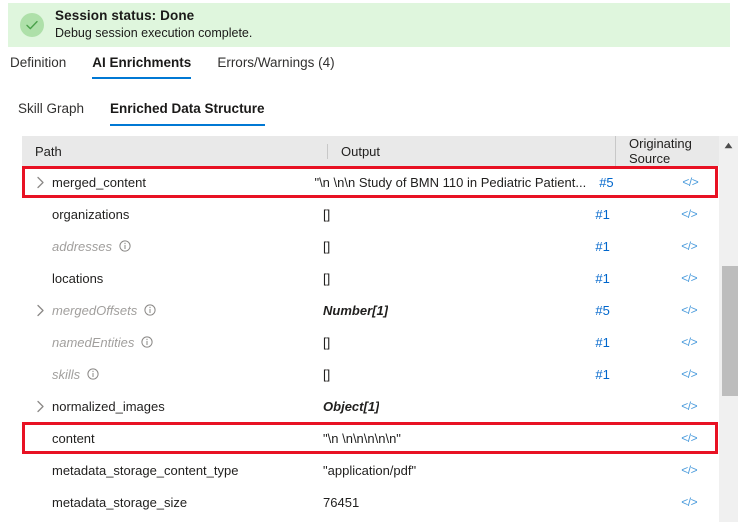 The width and height of the screenshot is (746, 522). I want to click on path-label: metadata_storage_content_type, so click(145, 470).